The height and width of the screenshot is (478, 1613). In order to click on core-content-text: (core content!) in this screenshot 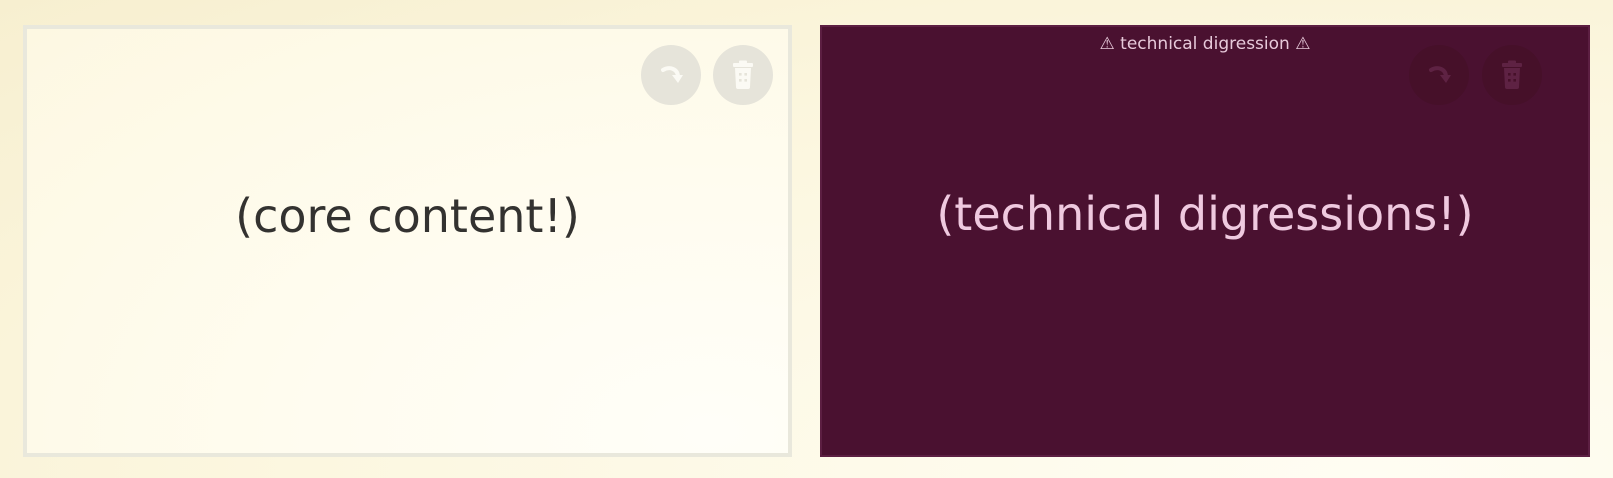, I will do `click(407, 216)`.